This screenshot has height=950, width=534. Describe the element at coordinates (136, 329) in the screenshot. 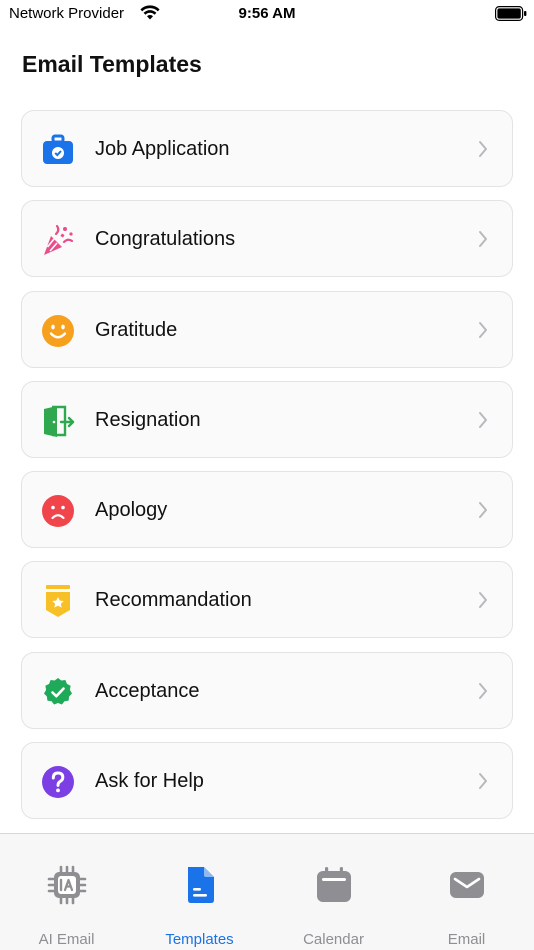

I see `template-label: Gratitude` at that location.